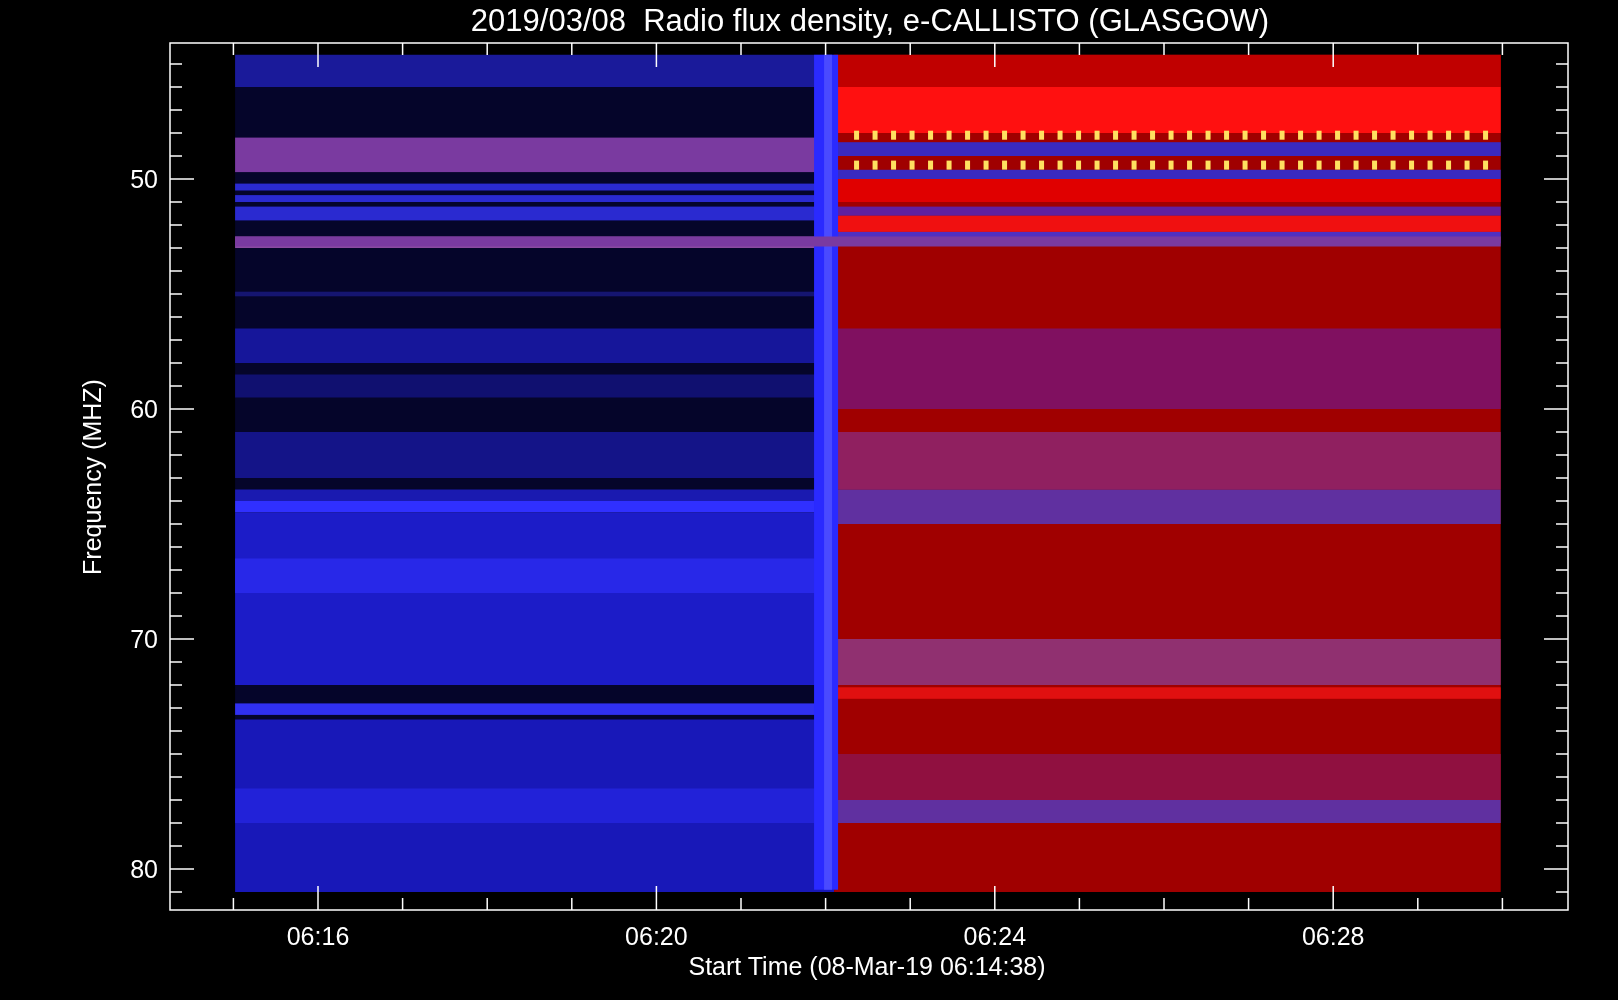 This screenshot has width=1618, height=1000. What do you see at coordinates (867, 966) in the screenshot?
I see `x-axis-label: Start Time (08-Mar-19 06:14:38)` at bounding box center [867, 966].